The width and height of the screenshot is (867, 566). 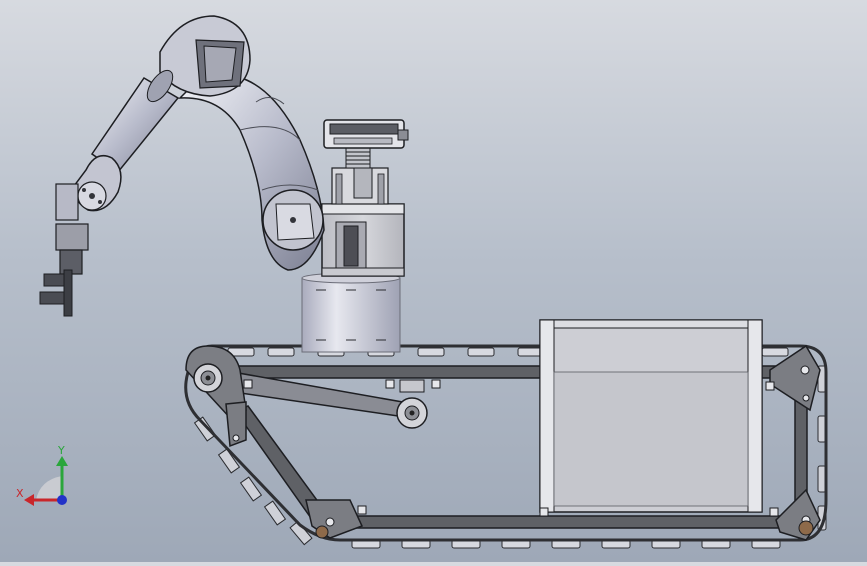 I want to click on elbow-joint, so click(x=205, y=56).